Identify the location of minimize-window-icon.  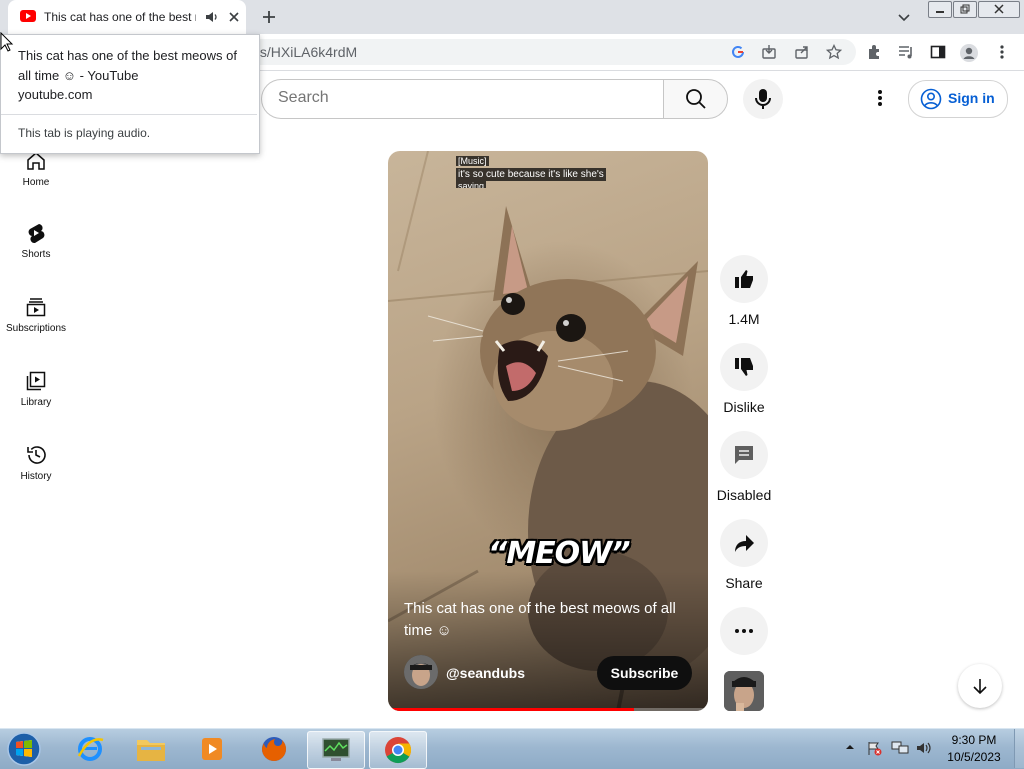
(940, 9).